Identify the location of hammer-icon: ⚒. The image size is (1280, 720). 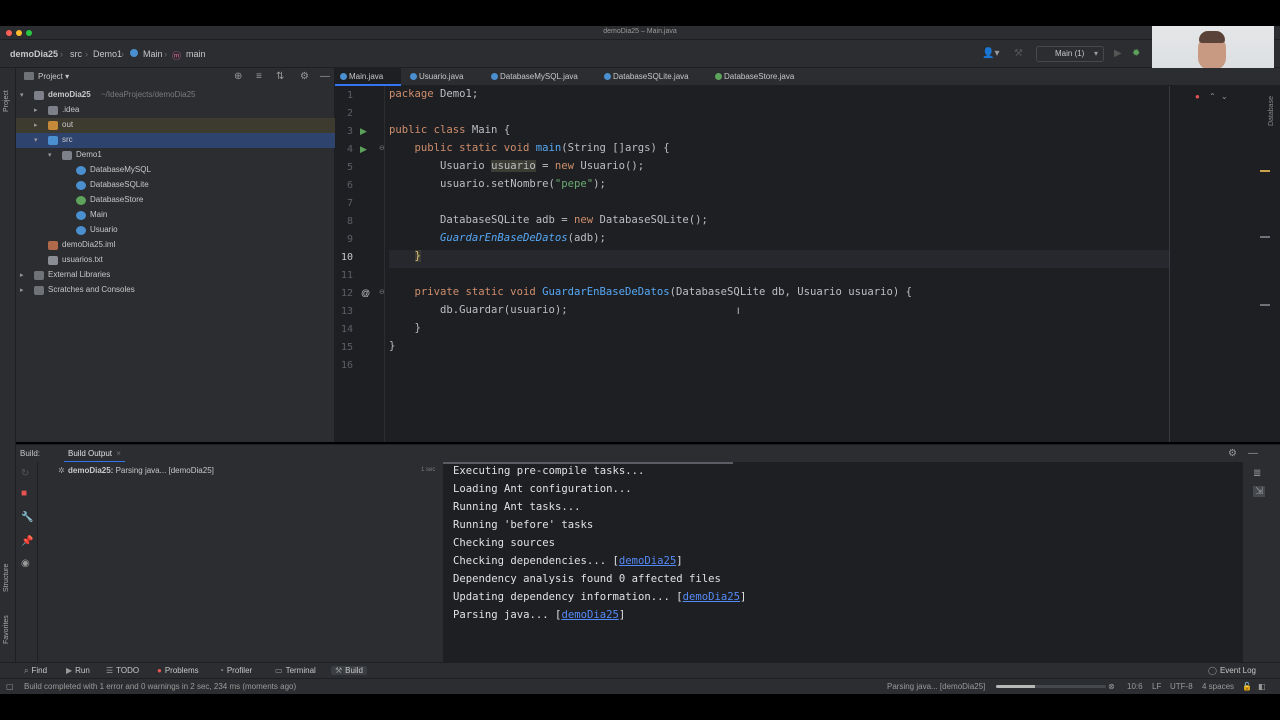
(1018, 53).